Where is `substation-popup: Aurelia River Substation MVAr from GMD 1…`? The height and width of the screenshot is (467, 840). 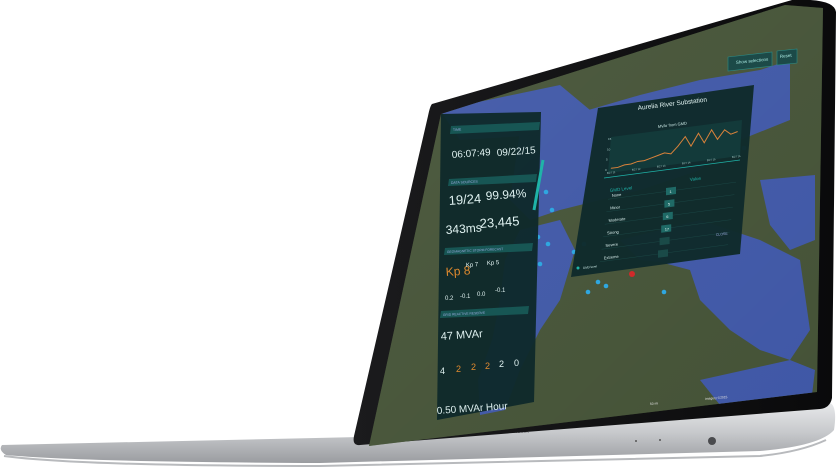 substation-popup: Aurelia River Substation MVAr from GMD 1… is located at coordinates (662, 181).